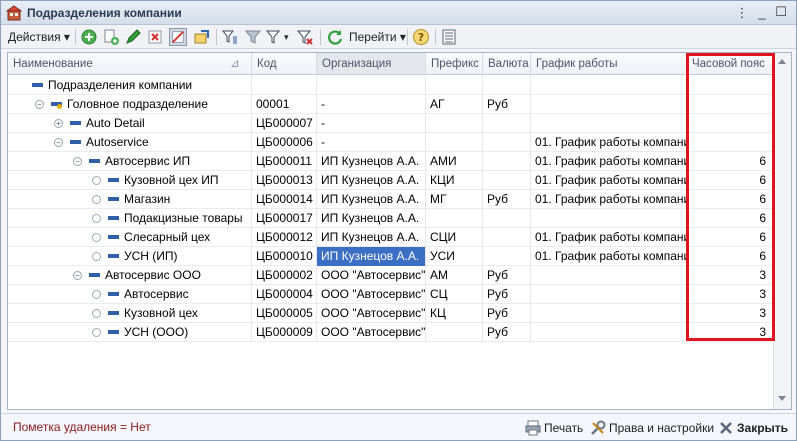 The height and width of the screenshot is (441, 797). What do you see at coordinates (130, 275) in the screenshot?
I see `cell-name: − Автосервис ООО` at bounding box center [130, 275].